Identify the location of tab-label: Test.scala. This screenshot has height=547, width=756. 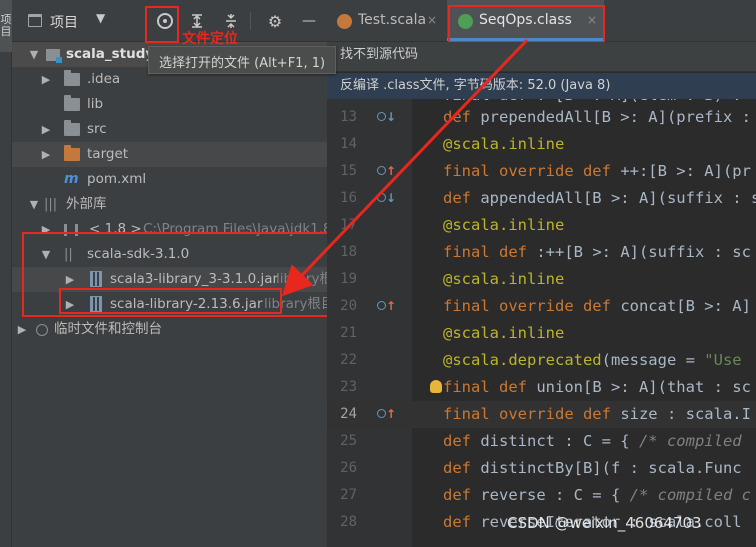
(392, 20).